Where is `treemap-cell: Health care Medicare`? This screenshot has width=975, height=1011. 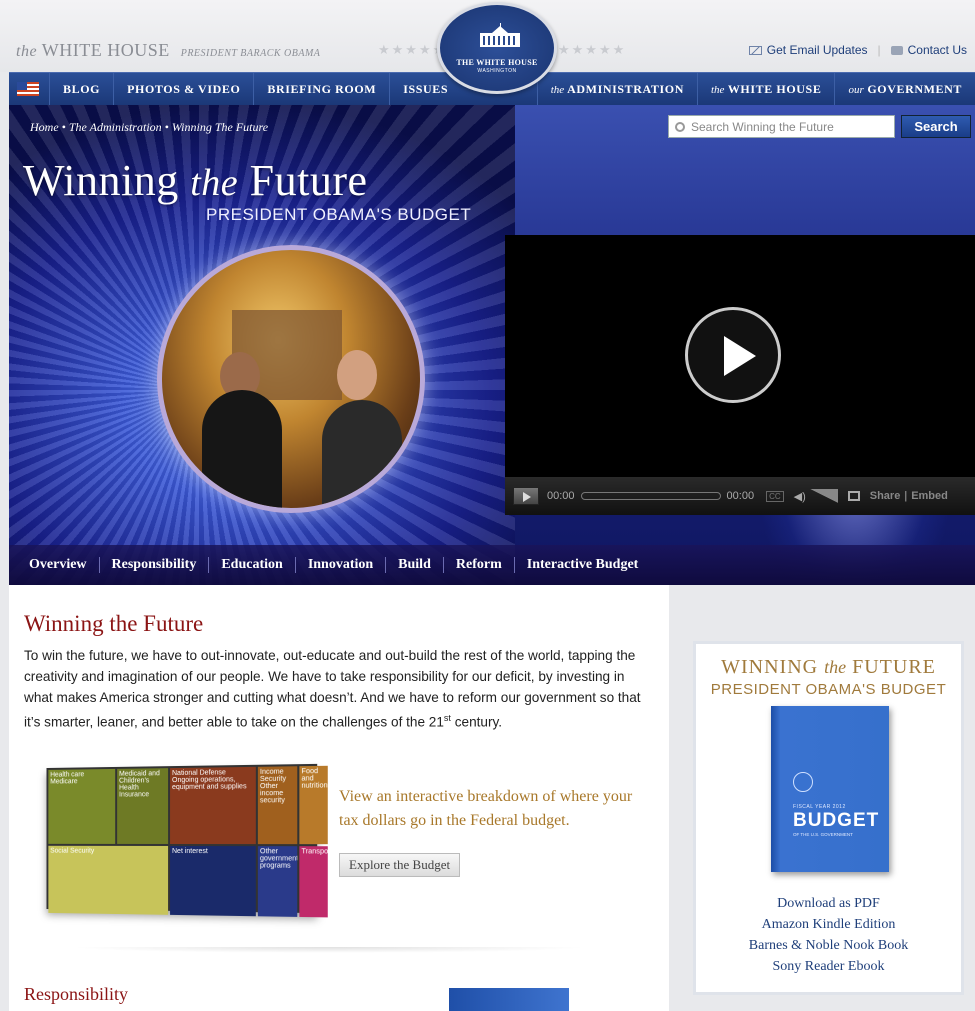
treemap-cell: Health care Medicare is located at coordinates (82, 806).